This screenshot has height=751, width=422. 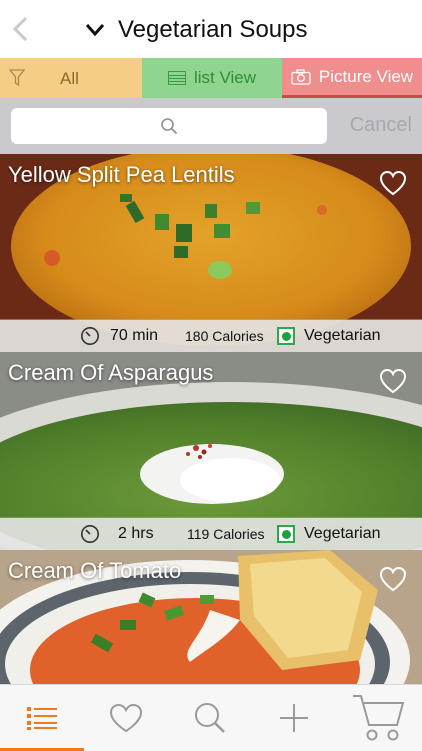 I want to click on picture-view-button: Picture View, so click(x=352, y=78).